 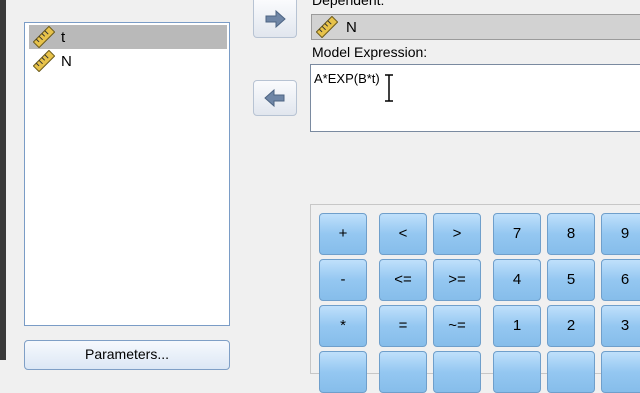 I want to click on key-7: 7, so click(x=517, y=234).